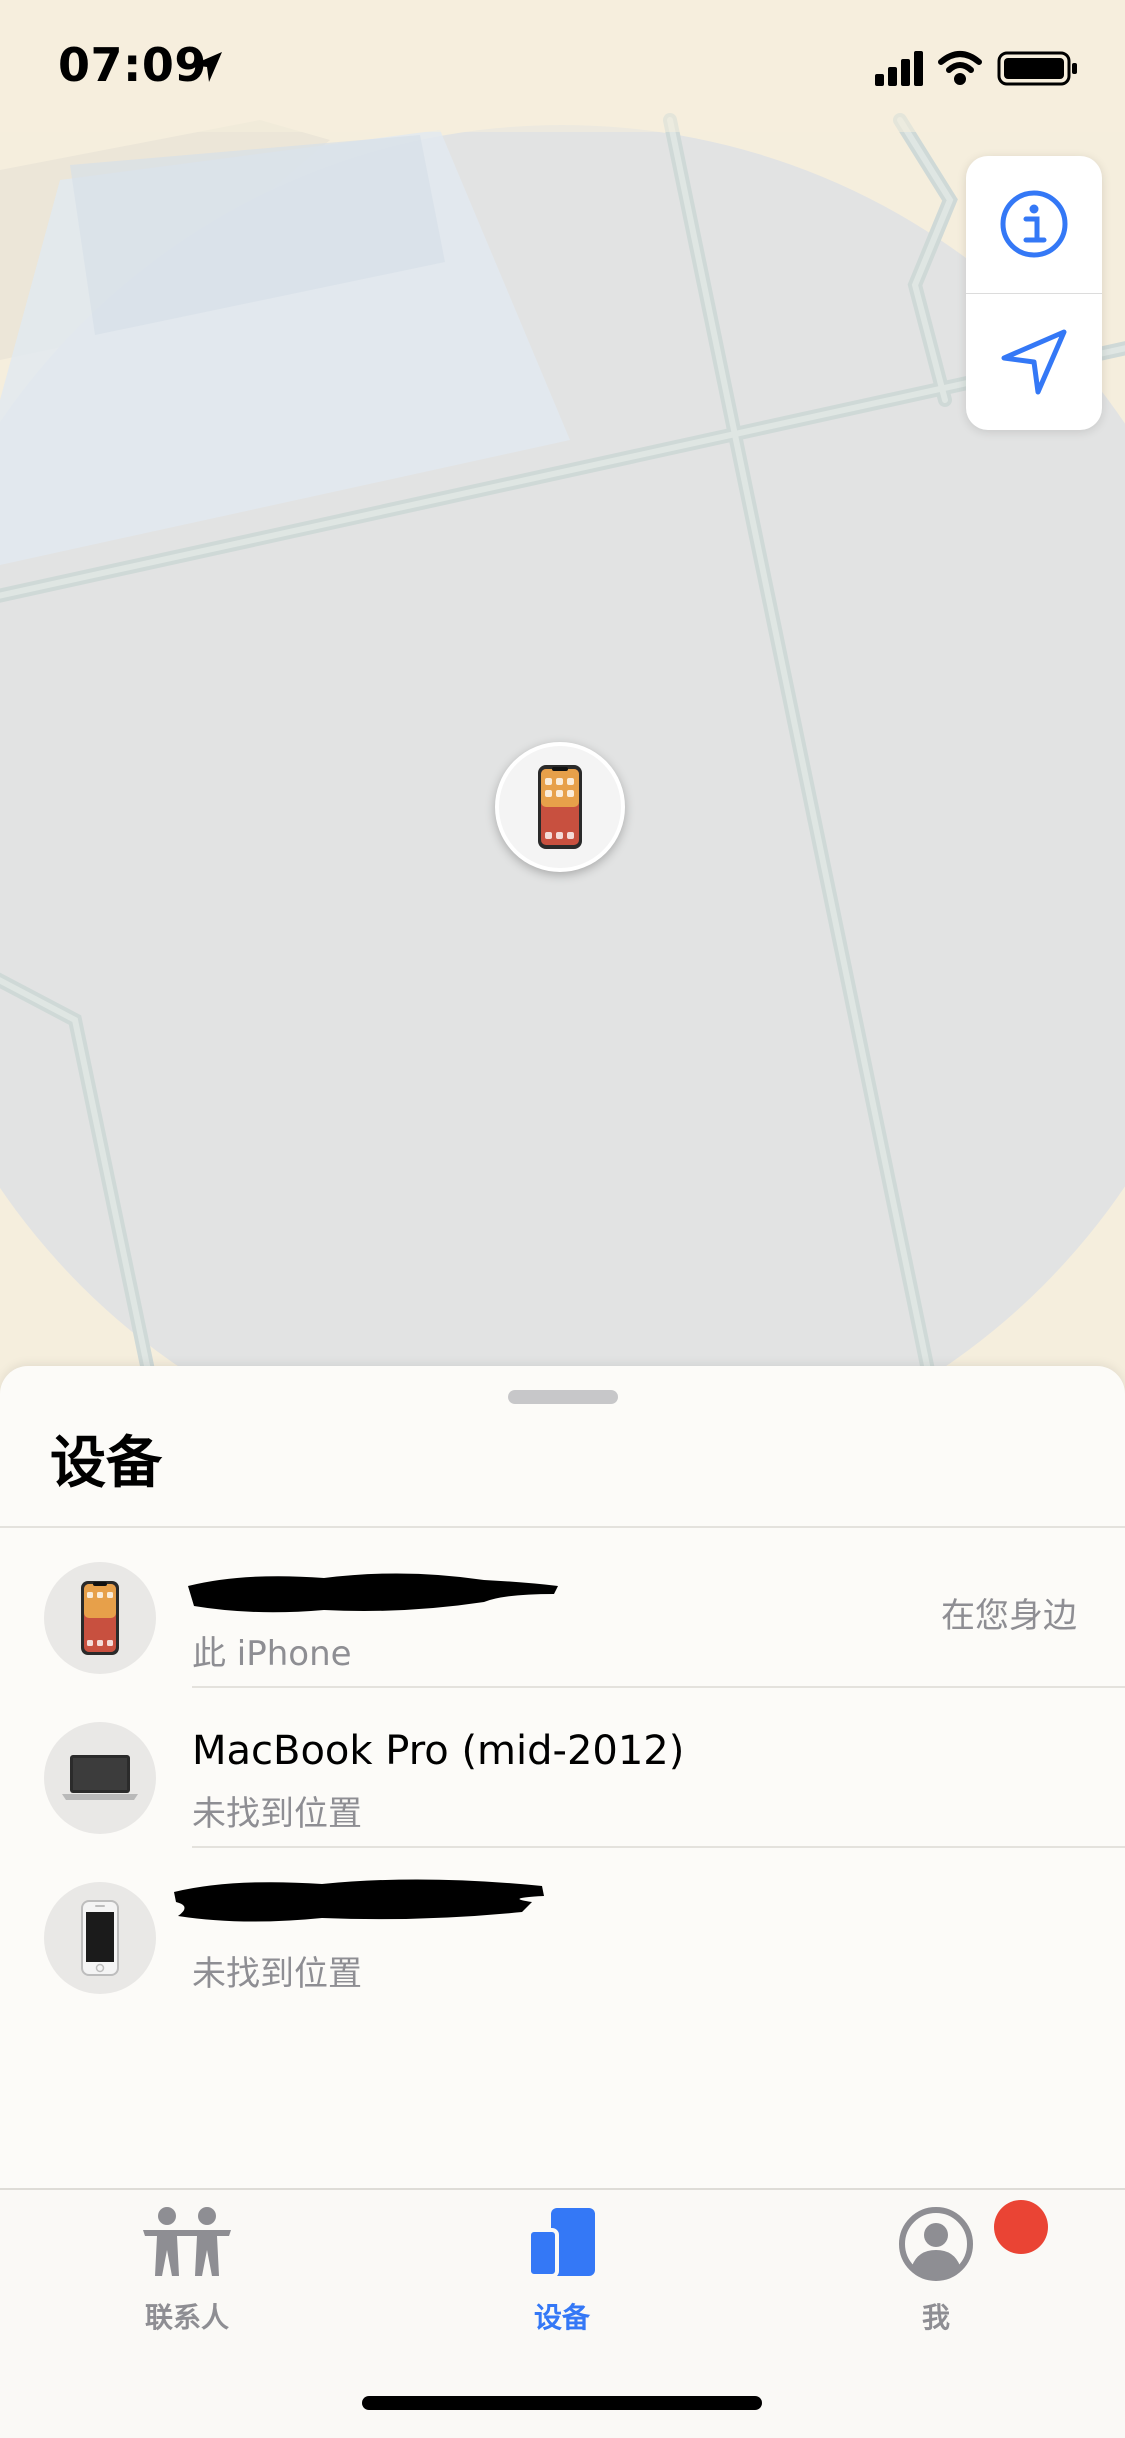  I want to click on status-time: 07:09, so click(132, 65).